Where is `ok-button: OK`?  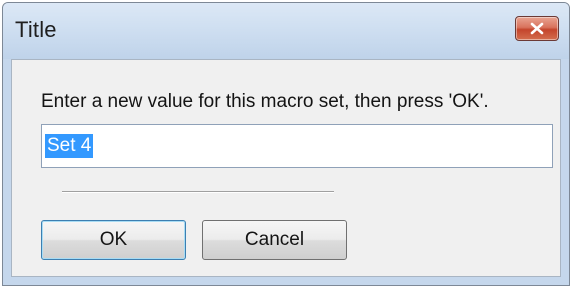
ok-button: OK is located at coordinates (113, 240).